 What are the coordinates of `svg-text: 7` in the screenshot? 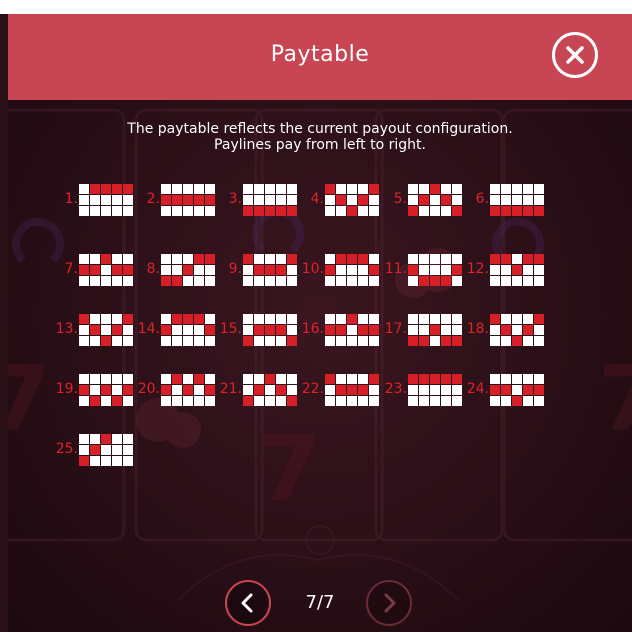 It's located at (615, 399).